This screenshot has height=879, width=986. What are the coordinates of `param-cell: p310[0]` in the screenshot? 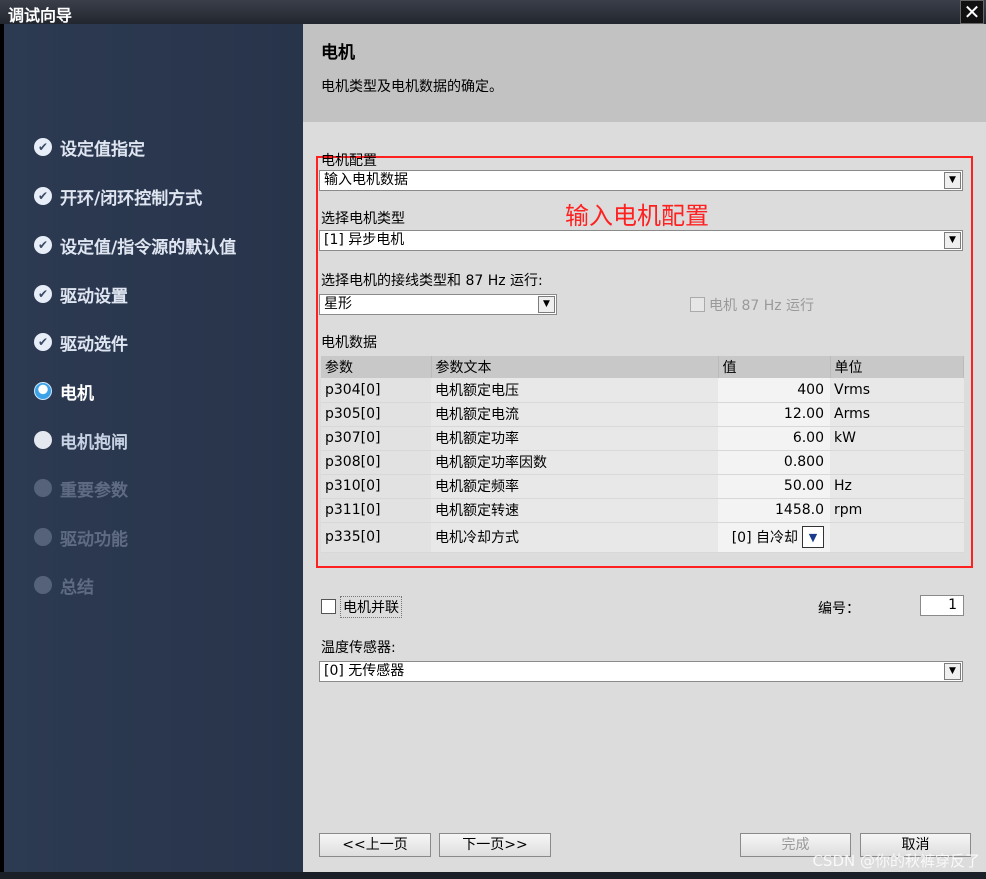 It's located at (376, 486).